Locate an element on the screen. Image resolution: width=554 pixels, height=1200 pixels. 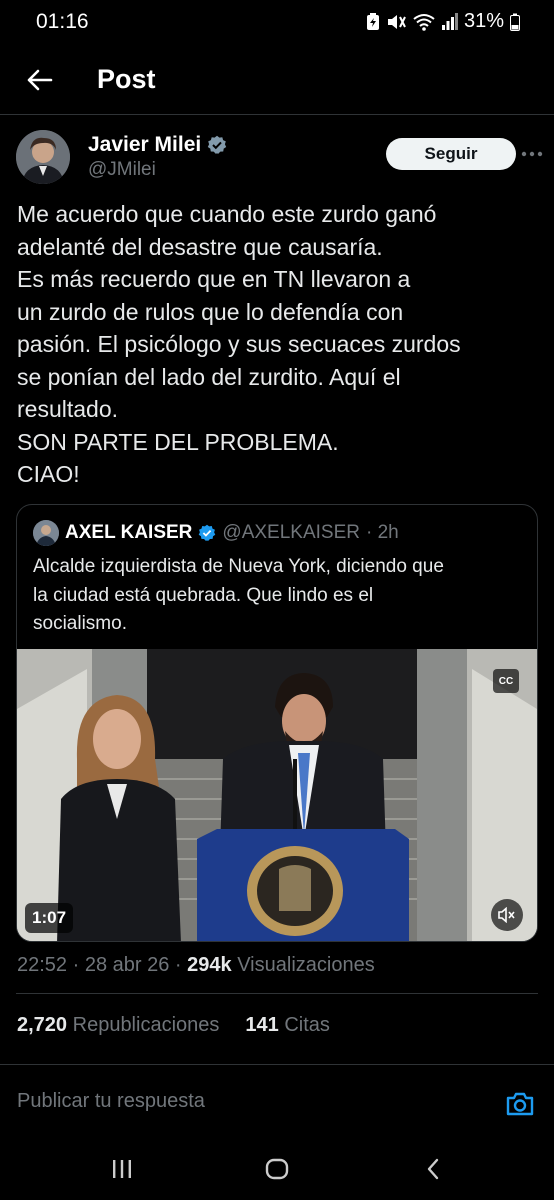
reply-bar: Publicar tu respuesta is located at coordinates (277, 1104).